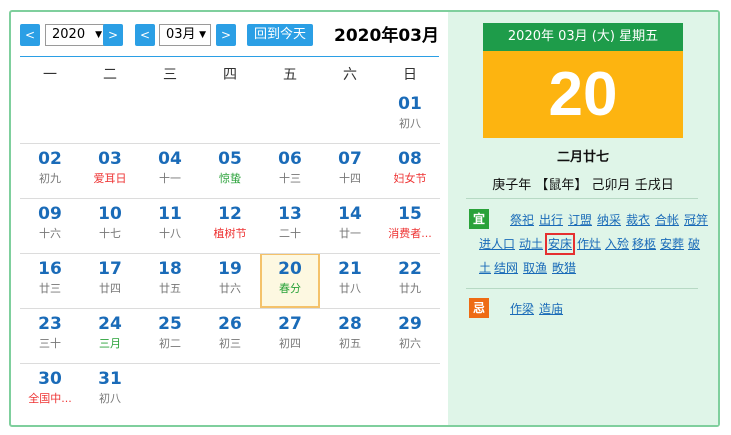 The height and width of the screenshot is (435, 731). Describe the element at coordinates (350, 178) in the screenshot. I see `lunar-label: 十四` at that location.